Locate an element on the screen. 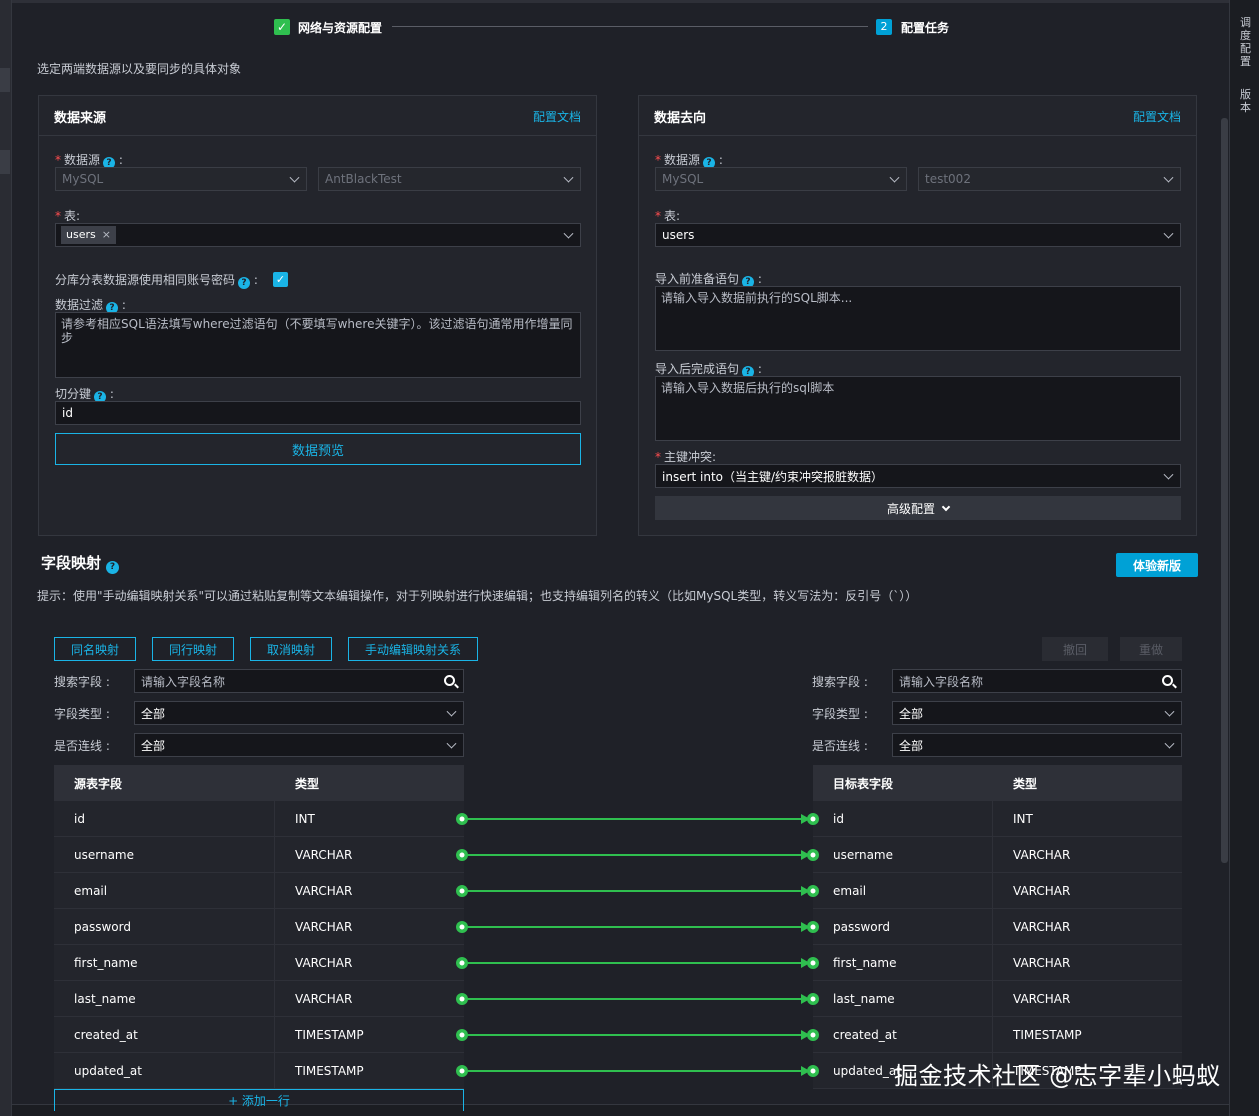 The image size is (1259, 1116). target-field-type: INT is located at coordinates (1023, 818).